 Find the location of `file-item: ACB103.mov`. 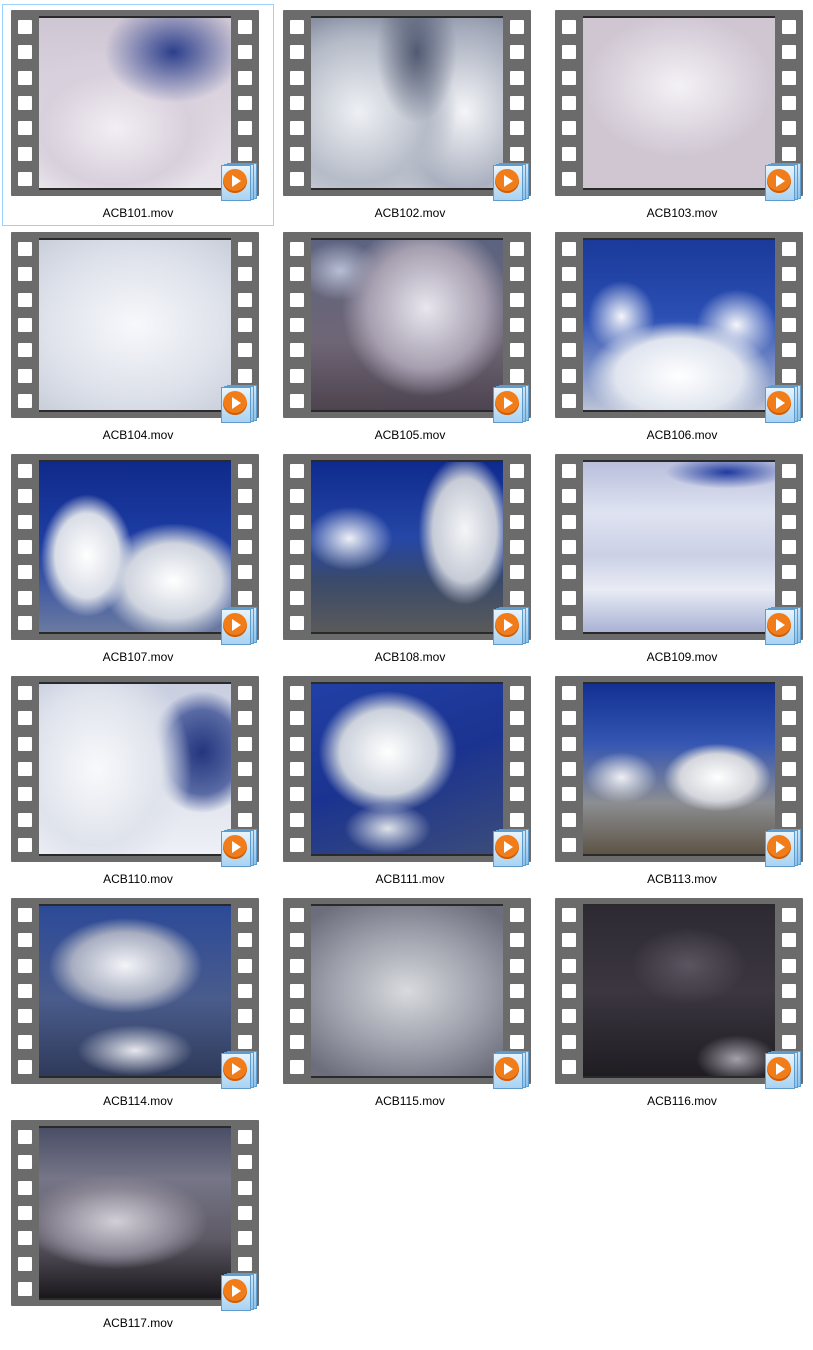

file-item: ACB103.mov is located at coordinates (679, 115).